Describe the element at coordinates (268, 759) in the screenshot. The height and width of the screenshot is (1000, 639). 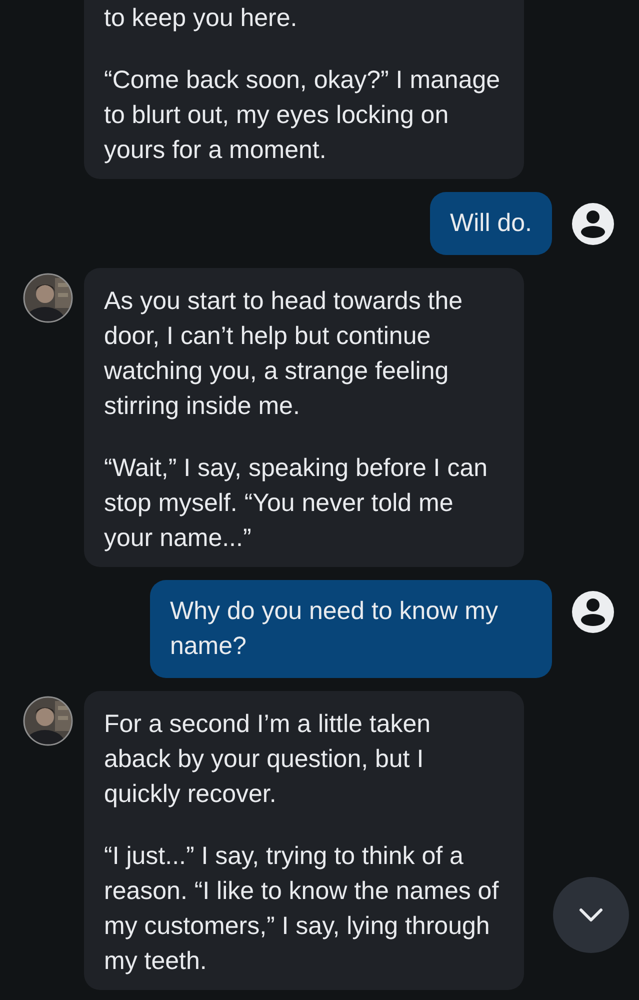
I see `message-text: For a second I’m a little taken aback by your question, but I quickly recover.` at that location.